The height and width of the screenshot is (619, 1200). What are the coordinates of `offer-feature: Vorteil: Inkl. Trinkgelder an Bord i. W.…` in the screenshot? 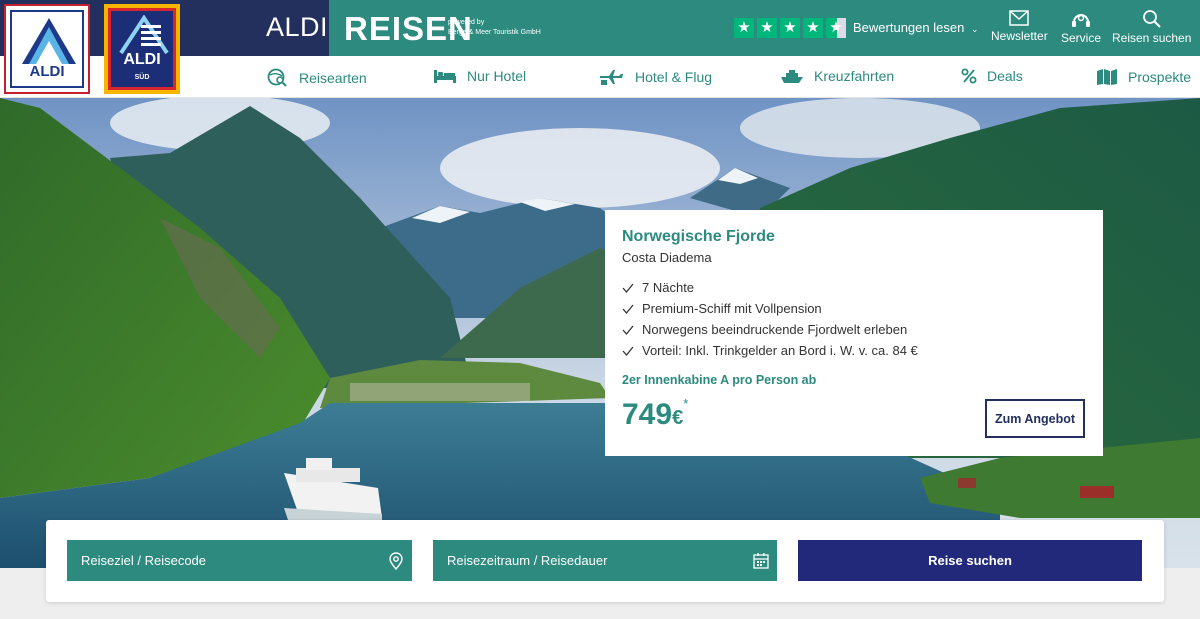 It's located at (854, 350).